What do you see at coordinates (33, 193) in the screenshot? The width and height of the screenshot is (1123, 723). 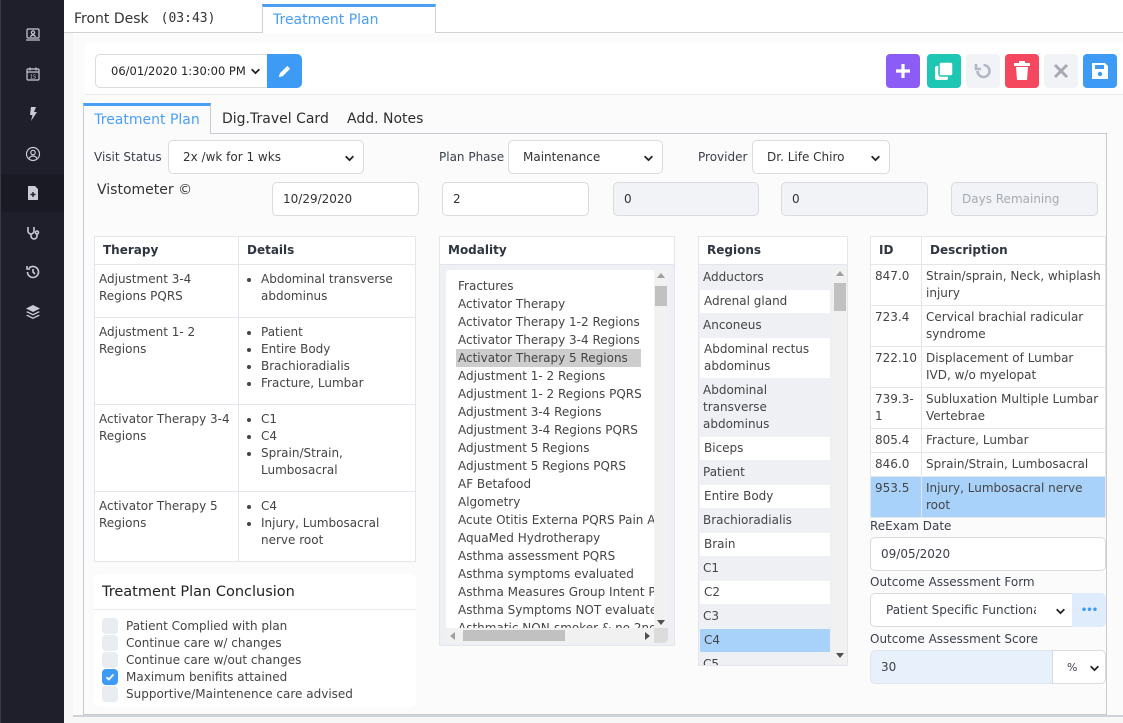 I see `nav-treatment-plan` at bounding box center [33, 193].